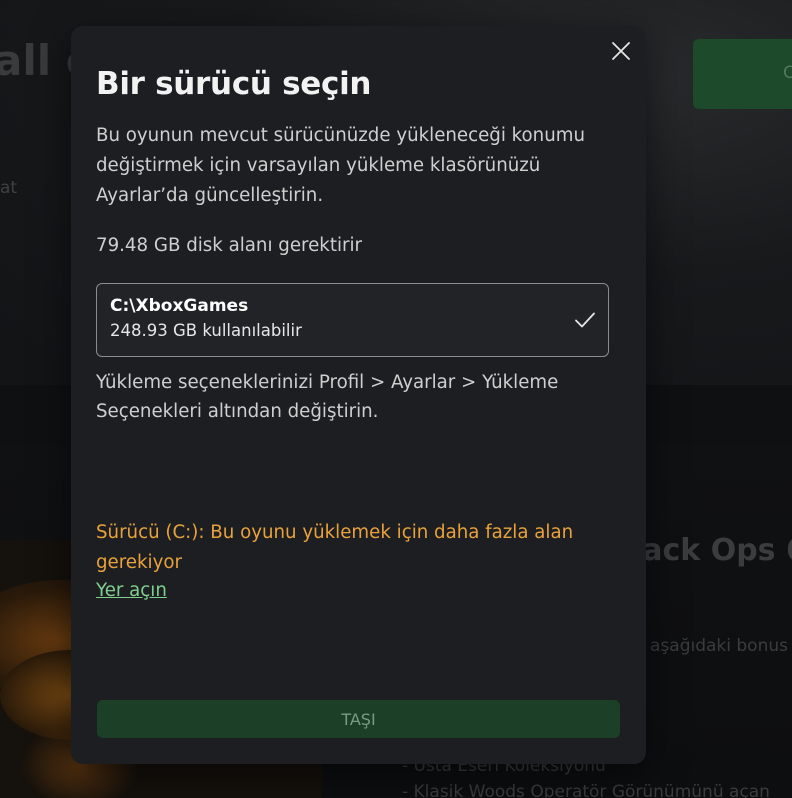  I want to click on required-space-text: 79.48 GB disk alanı gerektirir, so click(229, 245).